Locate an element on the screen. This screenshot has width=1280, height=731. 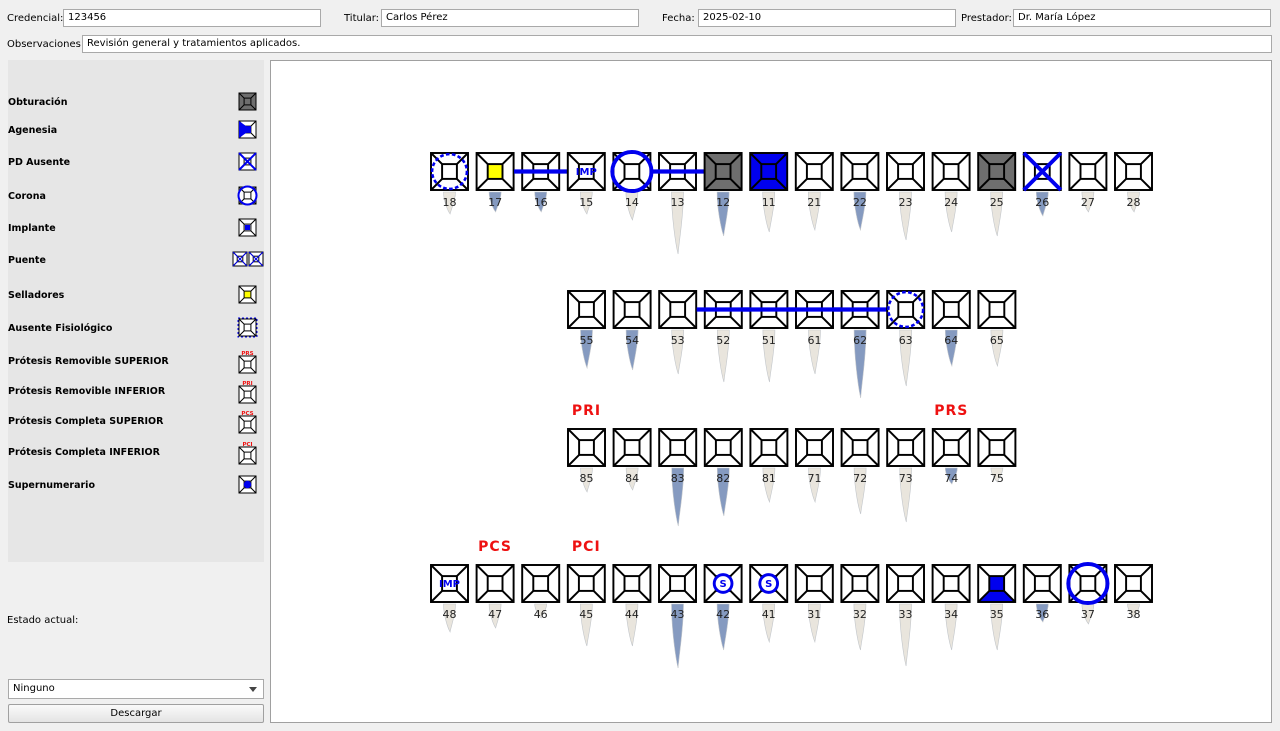
tooth-23: 23 is located at coordinates (905, 196).